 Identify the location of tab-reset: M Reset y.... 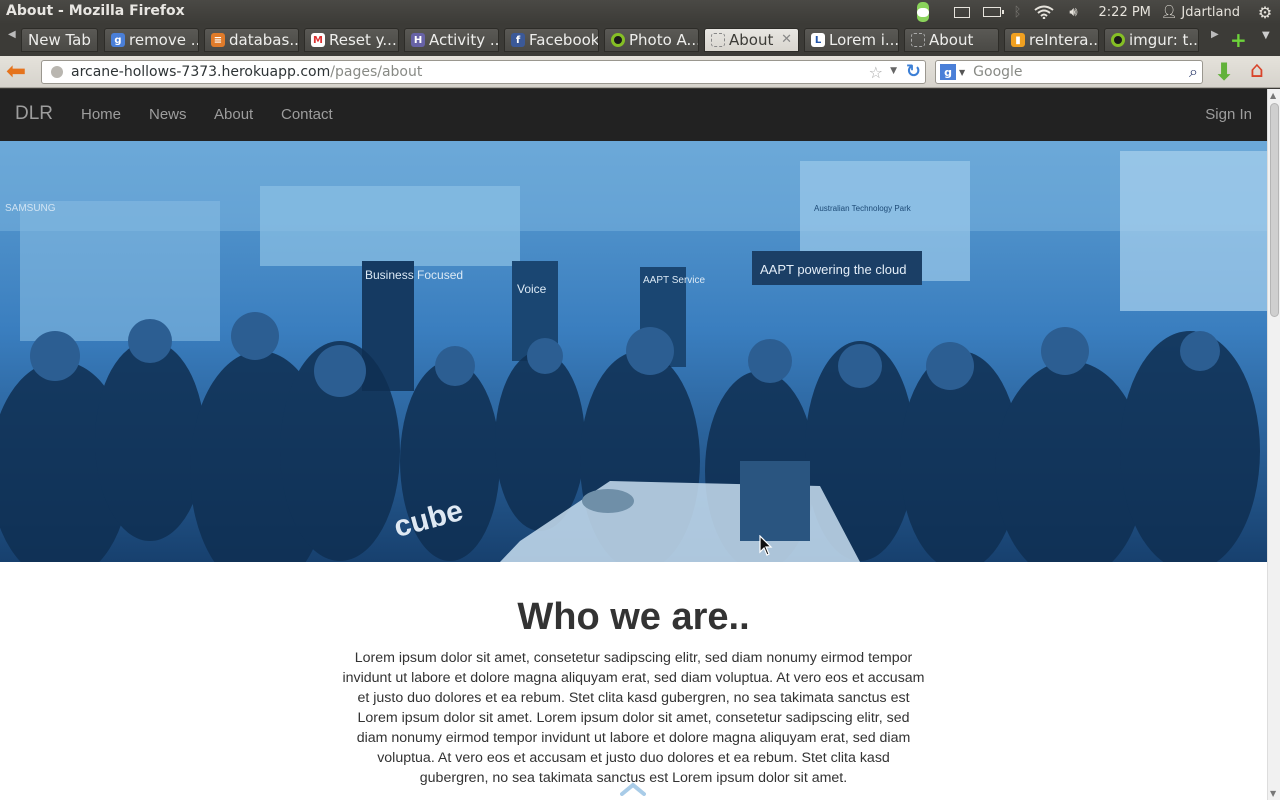
(351, 40).